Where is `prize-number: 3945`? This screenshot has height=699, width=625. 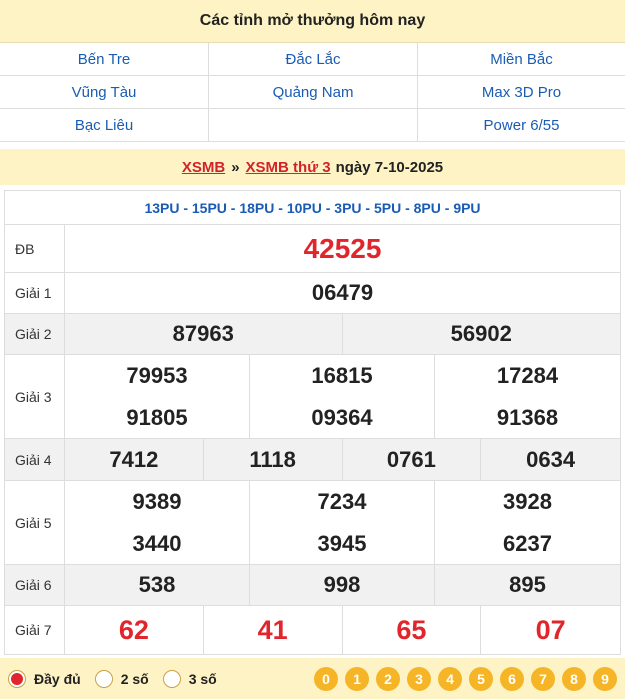
prize-number: 3945 is located at coordinates (342, 544).